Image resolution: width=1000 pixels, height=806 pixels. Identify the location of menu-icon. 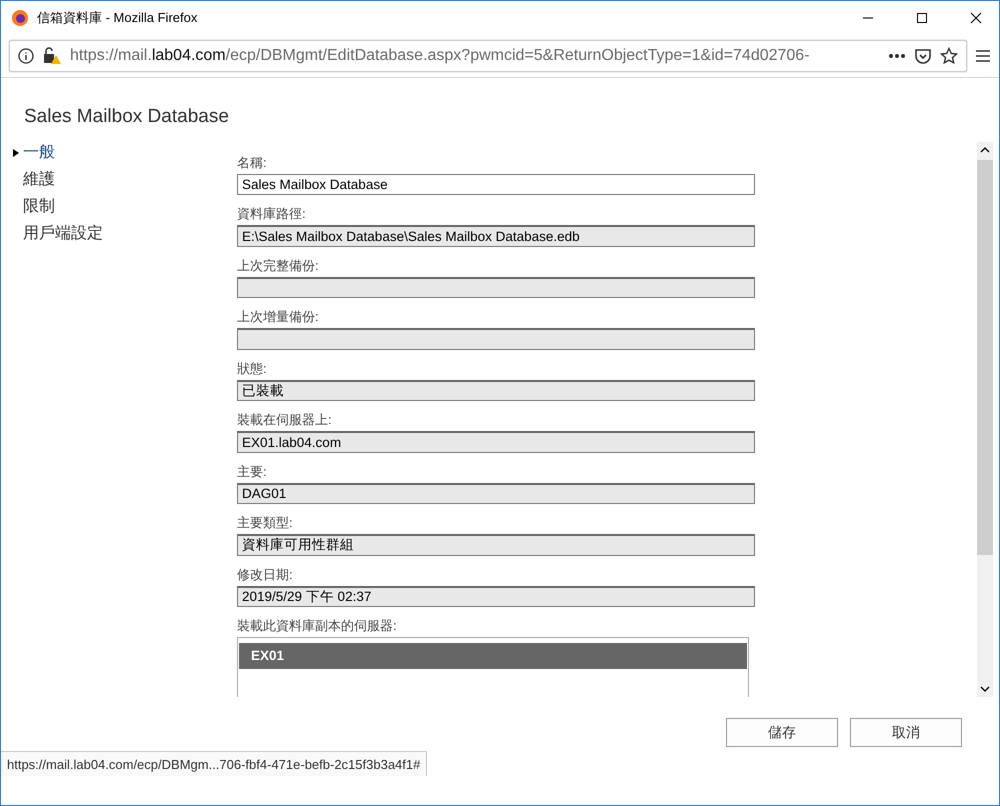
(983, 56).